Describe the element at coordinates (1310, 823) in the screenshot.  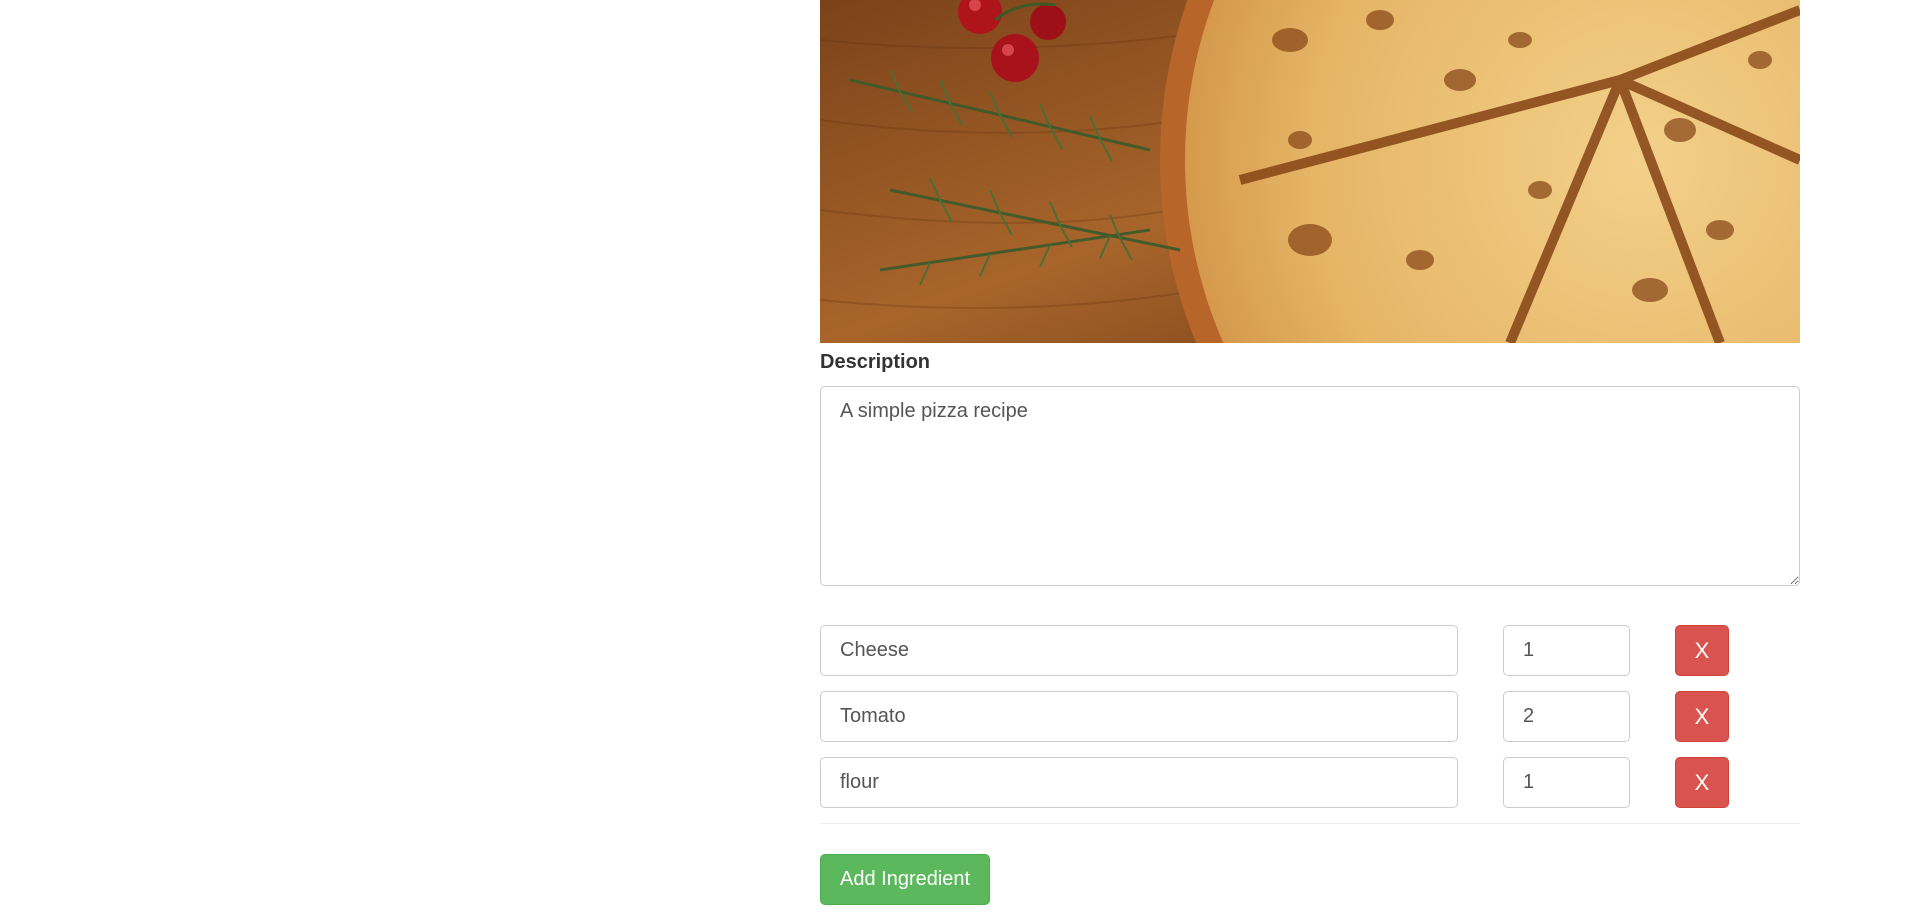
I see `section-divider` at that location.